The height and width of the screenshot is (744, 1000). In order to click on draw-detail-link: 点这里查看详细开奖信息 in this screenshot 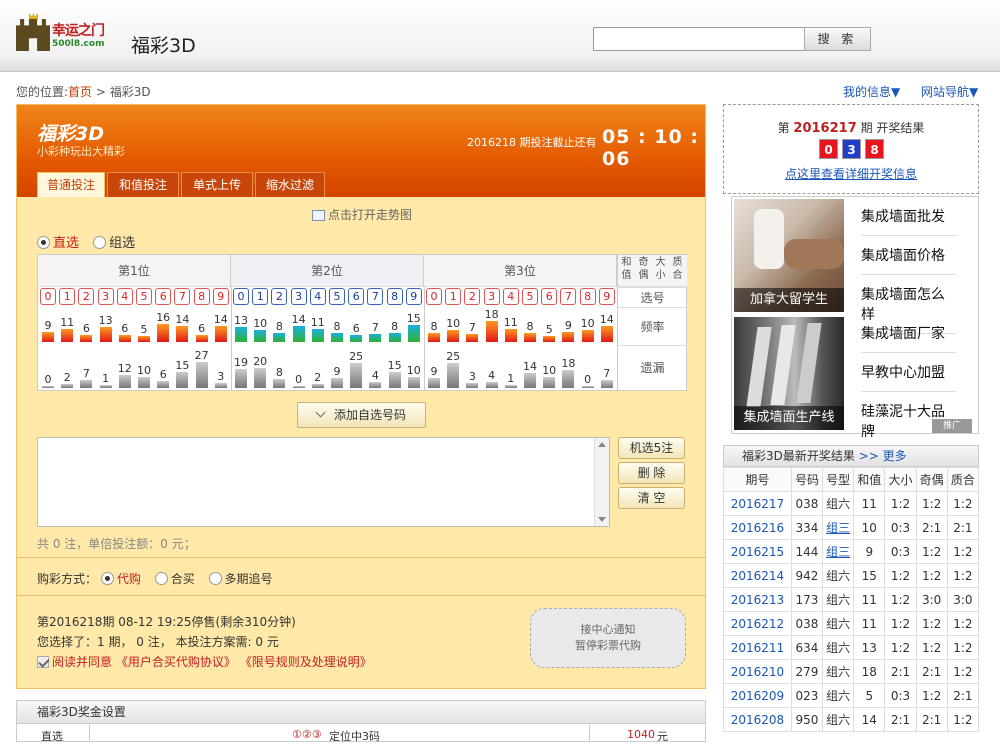, I will do `click(851, 173)`.